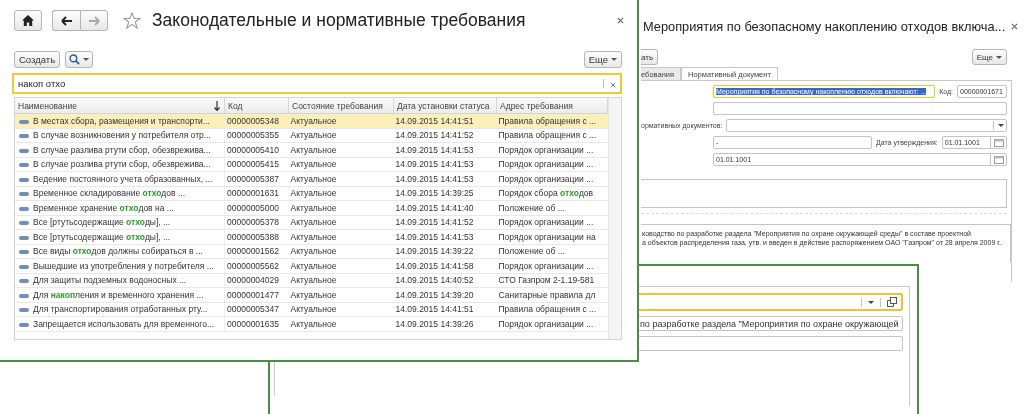  Describe the element at coordinates (253, 149) in the screenshot. I see `table-cell: 00000005410` at that location.